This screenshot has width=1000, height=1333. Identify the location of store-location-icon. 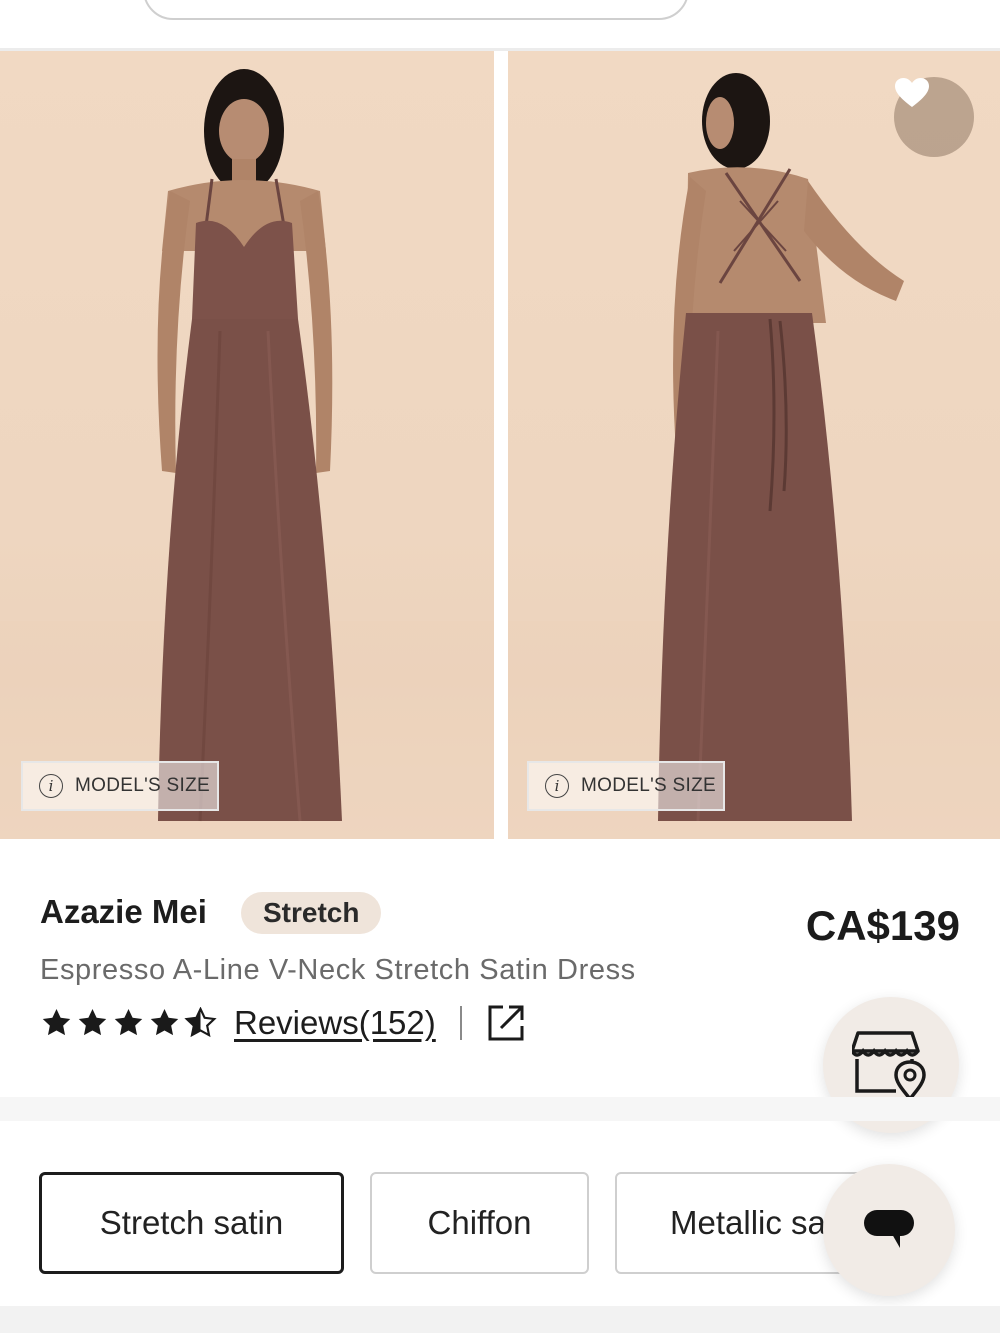
(889, 1066).